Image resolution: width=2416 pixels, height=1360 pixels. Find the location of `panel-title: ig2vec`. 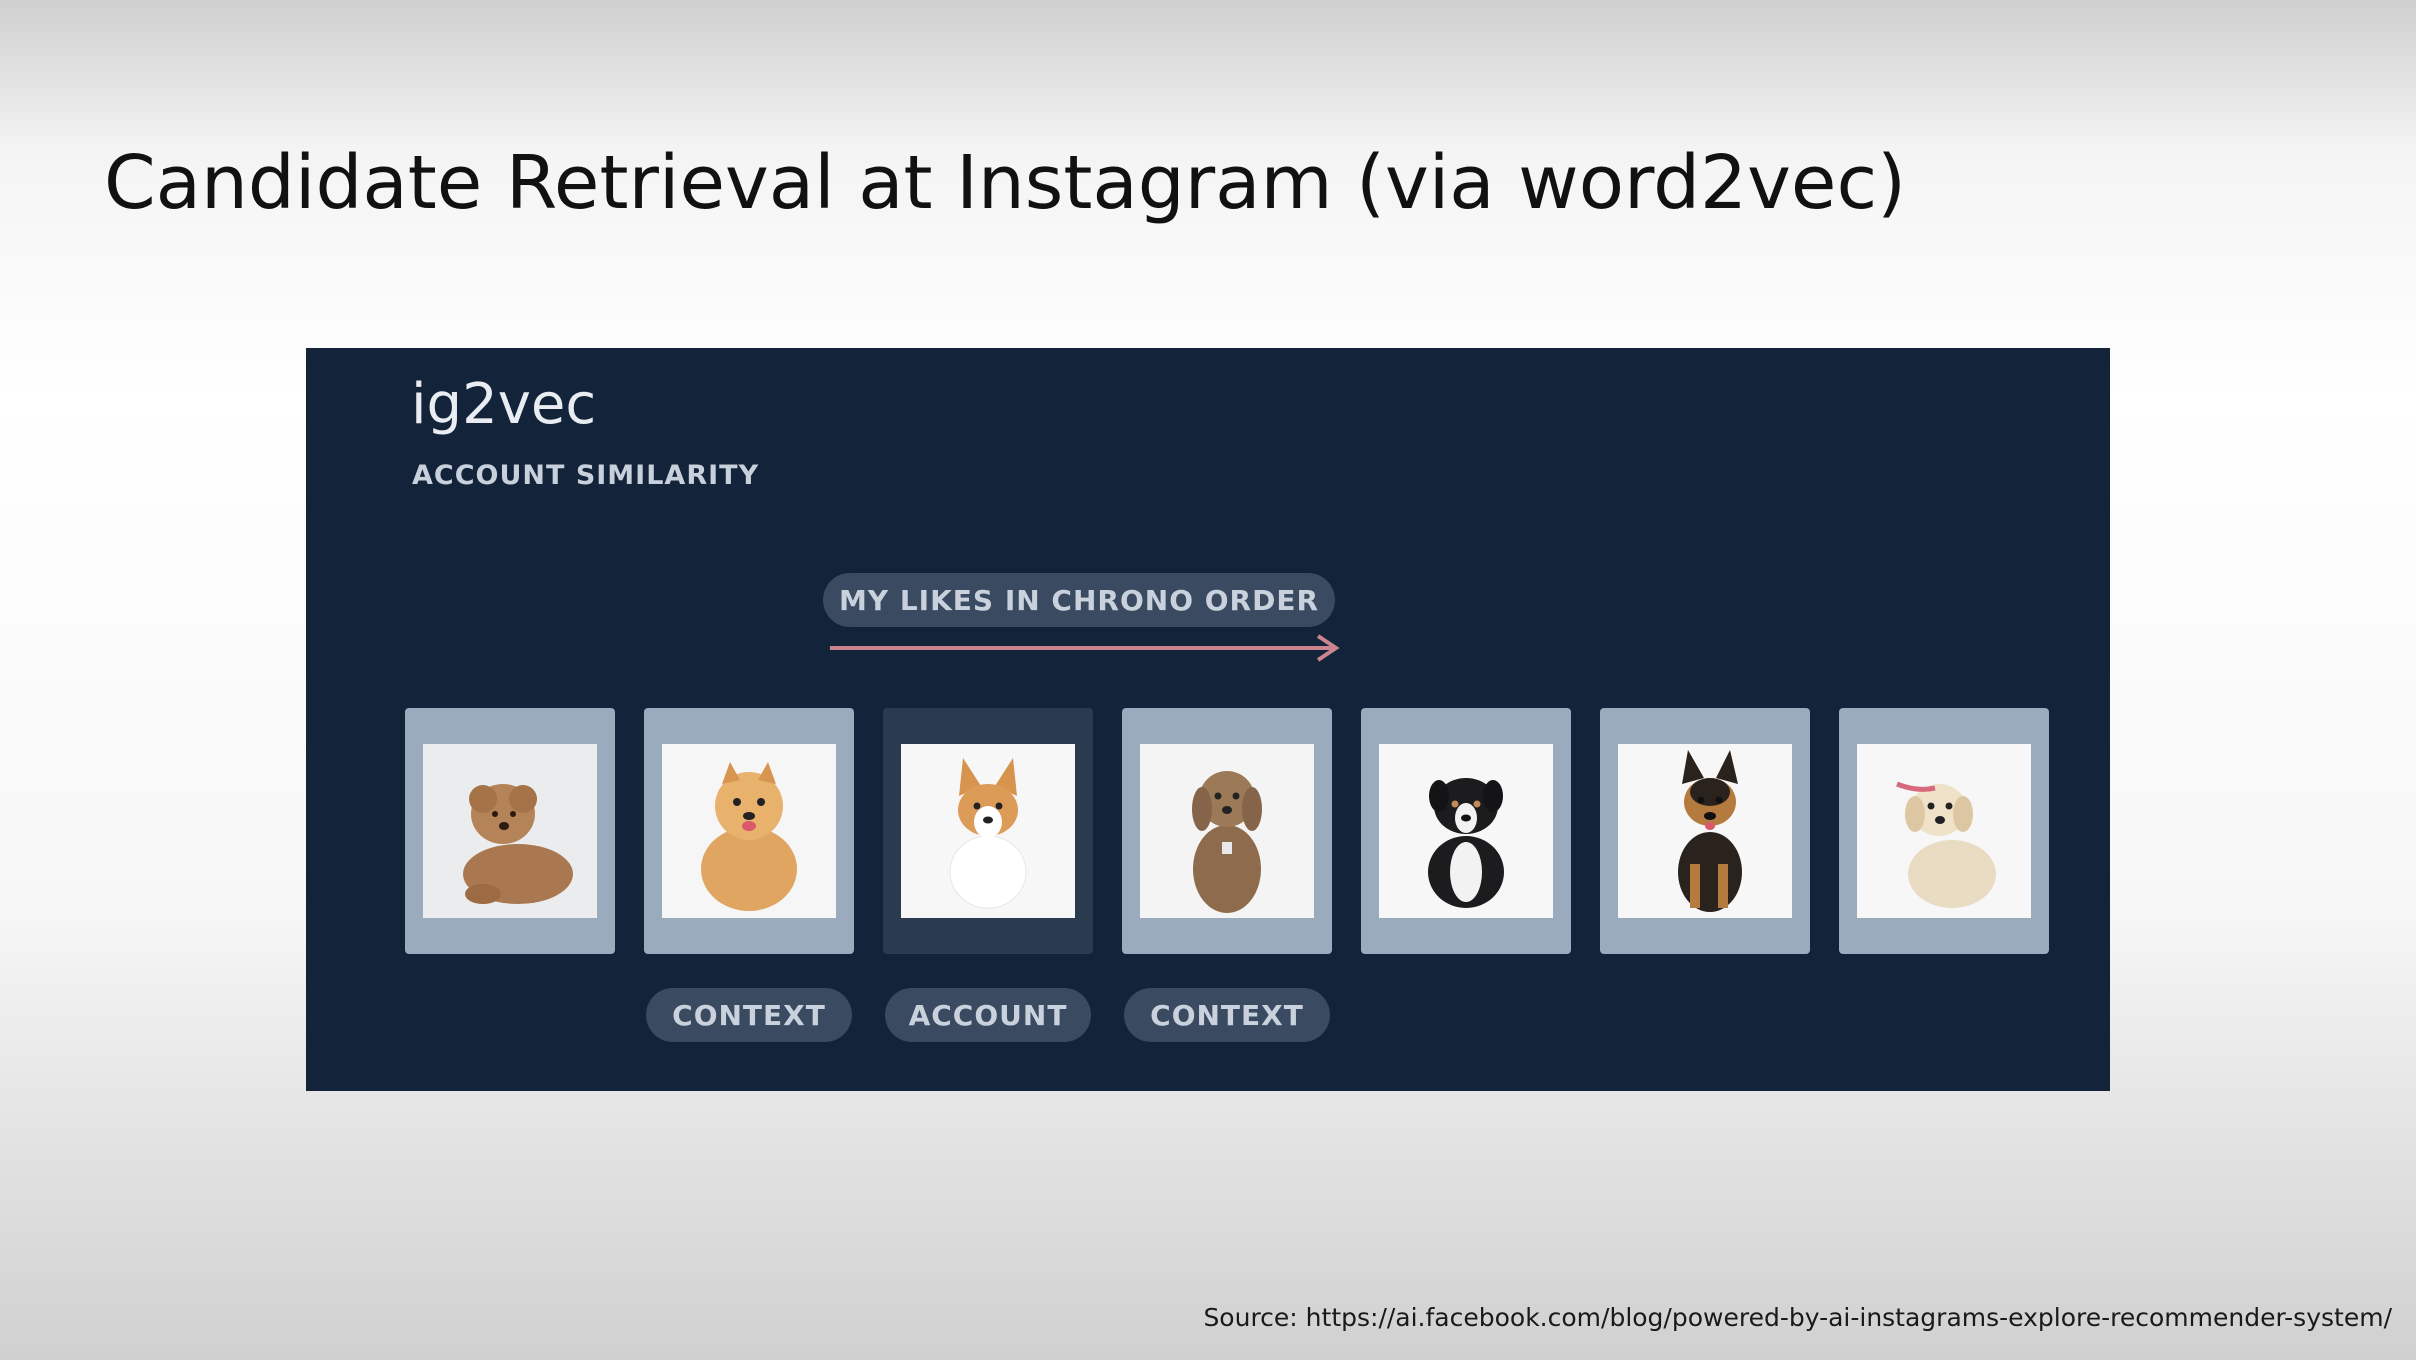

panel-title: ig2vec is located at coordinates (504, 404).